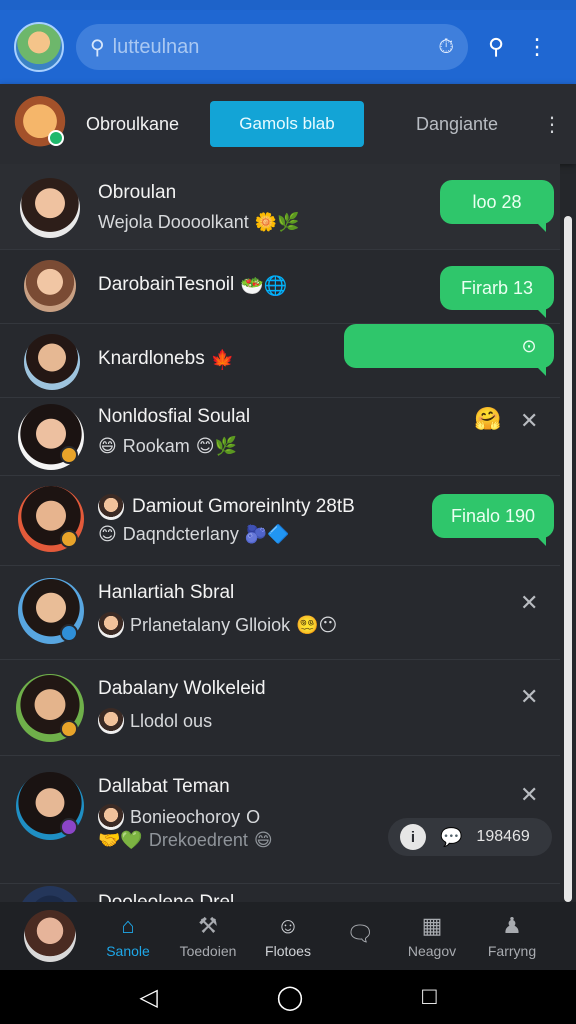 This screenshot has width=576, height=1024. Describe the element at coordinates (267, 534) in the screenshot. I see `emoji: 🫐🔷` at that location.